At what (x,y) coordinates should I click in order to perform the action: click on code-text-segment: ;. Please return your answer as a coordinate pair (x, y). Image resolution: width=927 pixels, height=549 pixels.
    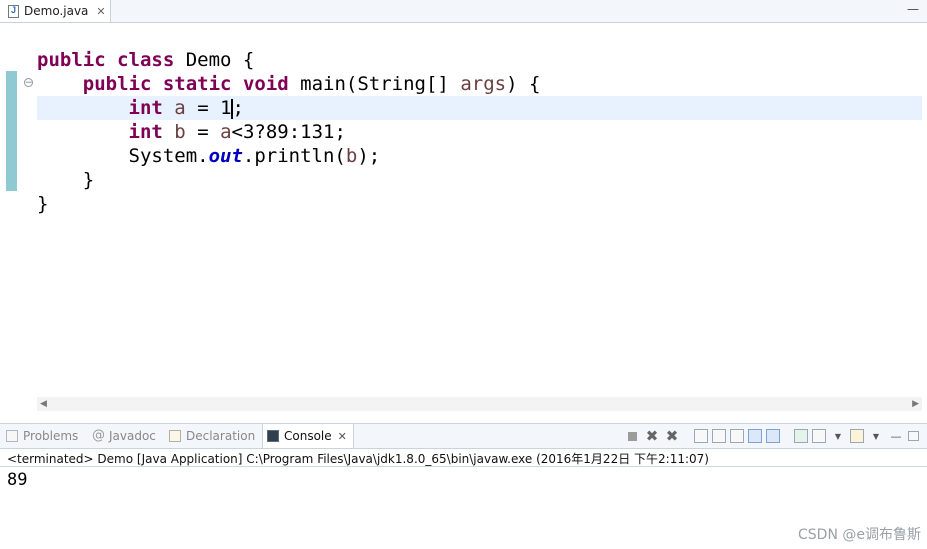
    Looking at the image, I should click on (238, 108).